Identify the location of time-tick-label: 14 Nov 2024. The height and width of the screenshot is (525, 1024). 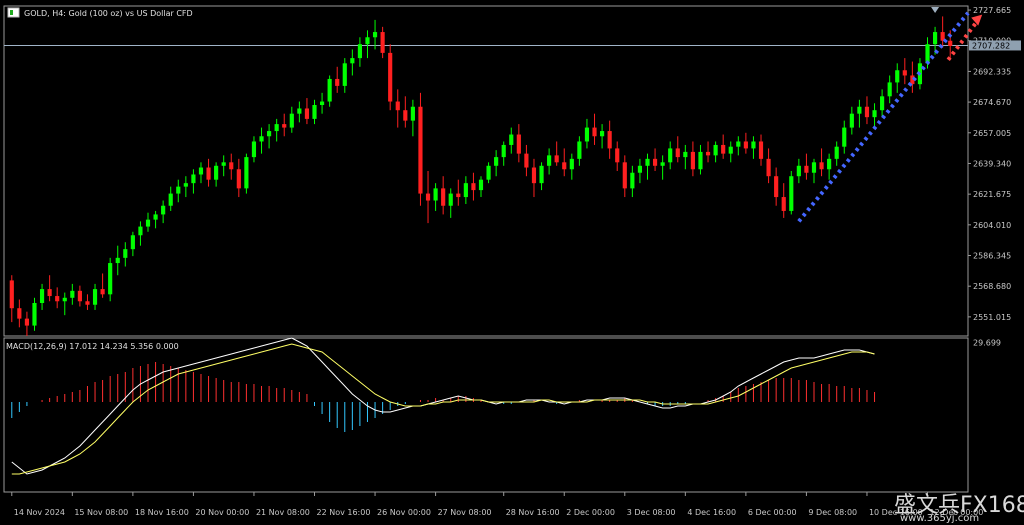
(39, 512).